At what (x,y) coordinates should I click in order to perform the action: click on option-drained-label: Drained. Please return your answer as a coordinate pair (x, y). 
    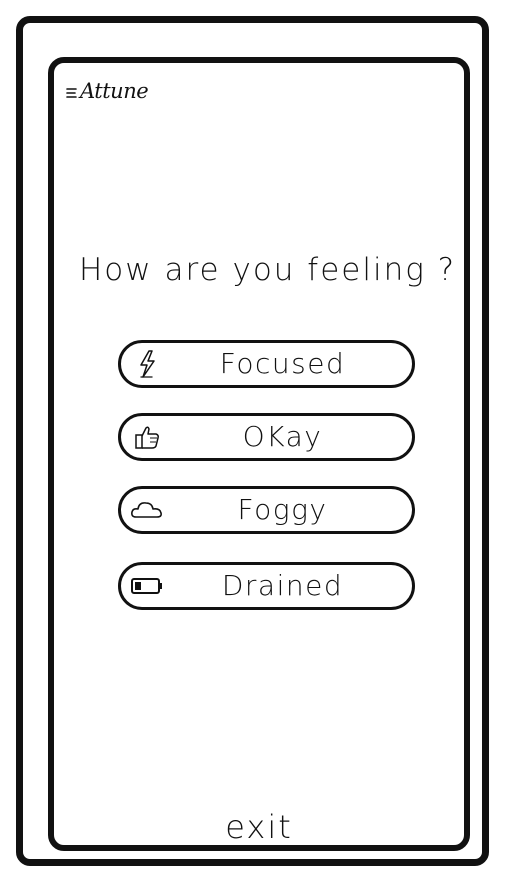
    Looking at the image, I should click on (282, 585).